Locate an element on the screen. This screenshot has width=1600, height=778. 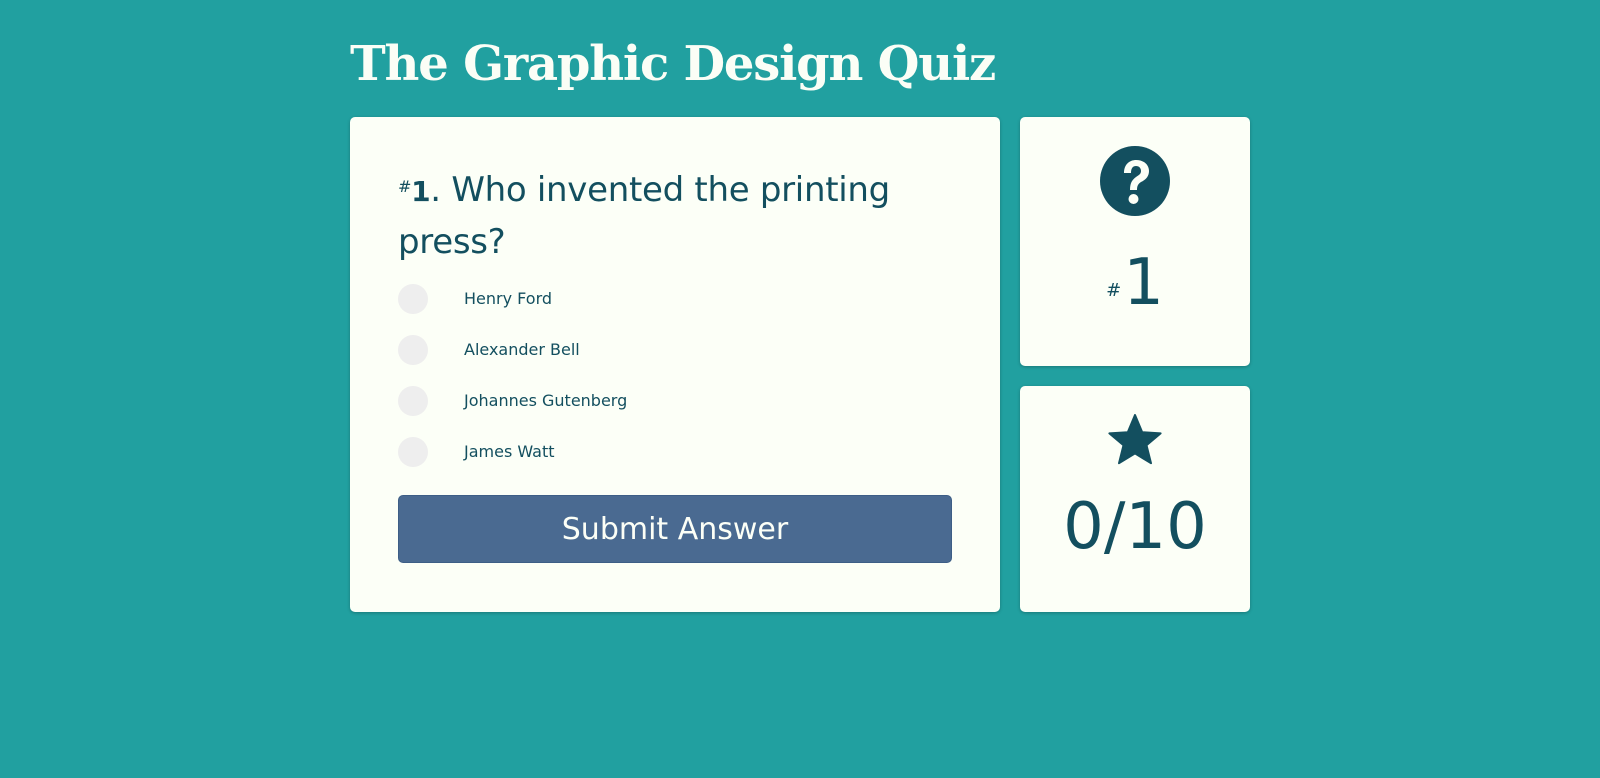
answer-option-alexander-bell: Alexander Bell is located at coordinates (675, 360).